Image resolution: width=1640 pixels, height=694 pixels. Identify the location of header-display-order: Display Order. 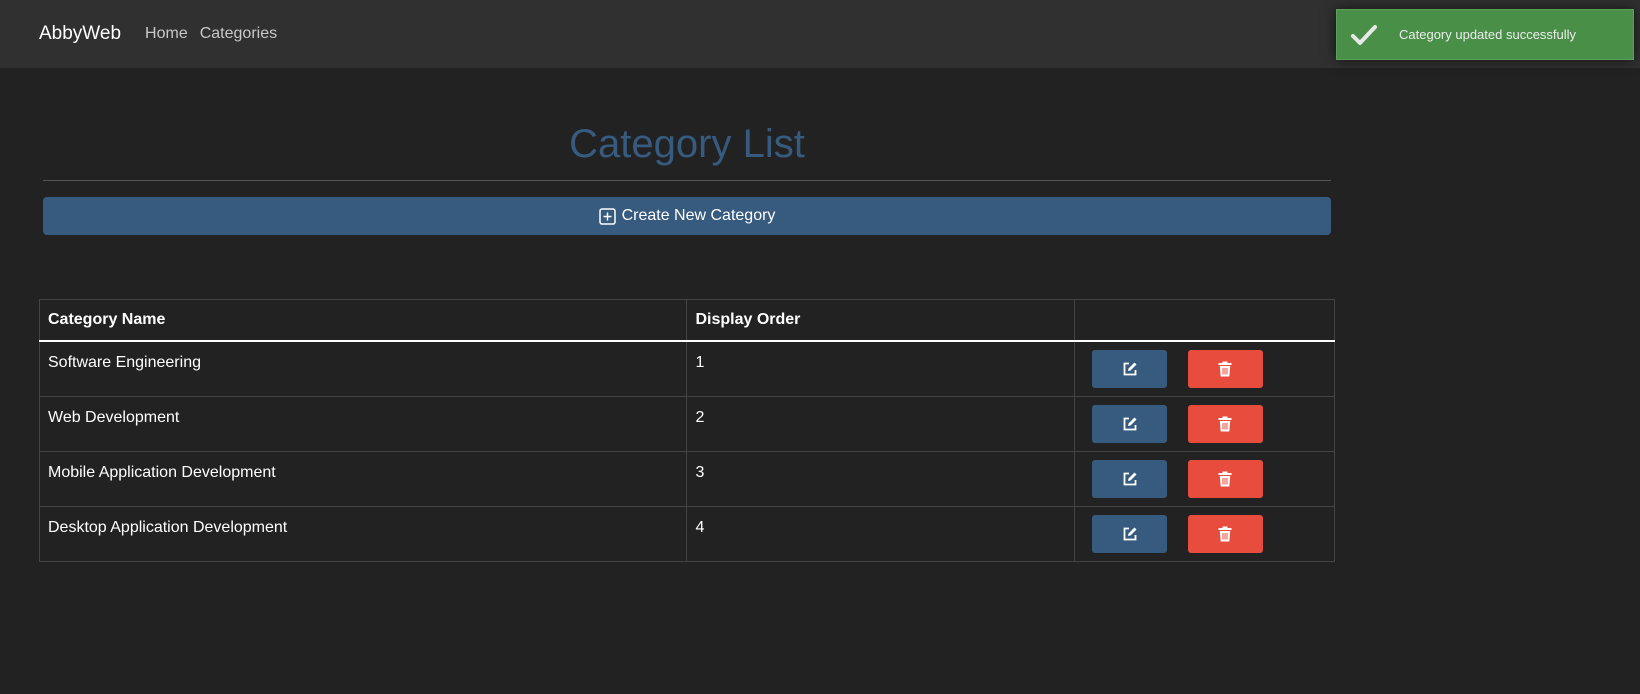
(881, 320).